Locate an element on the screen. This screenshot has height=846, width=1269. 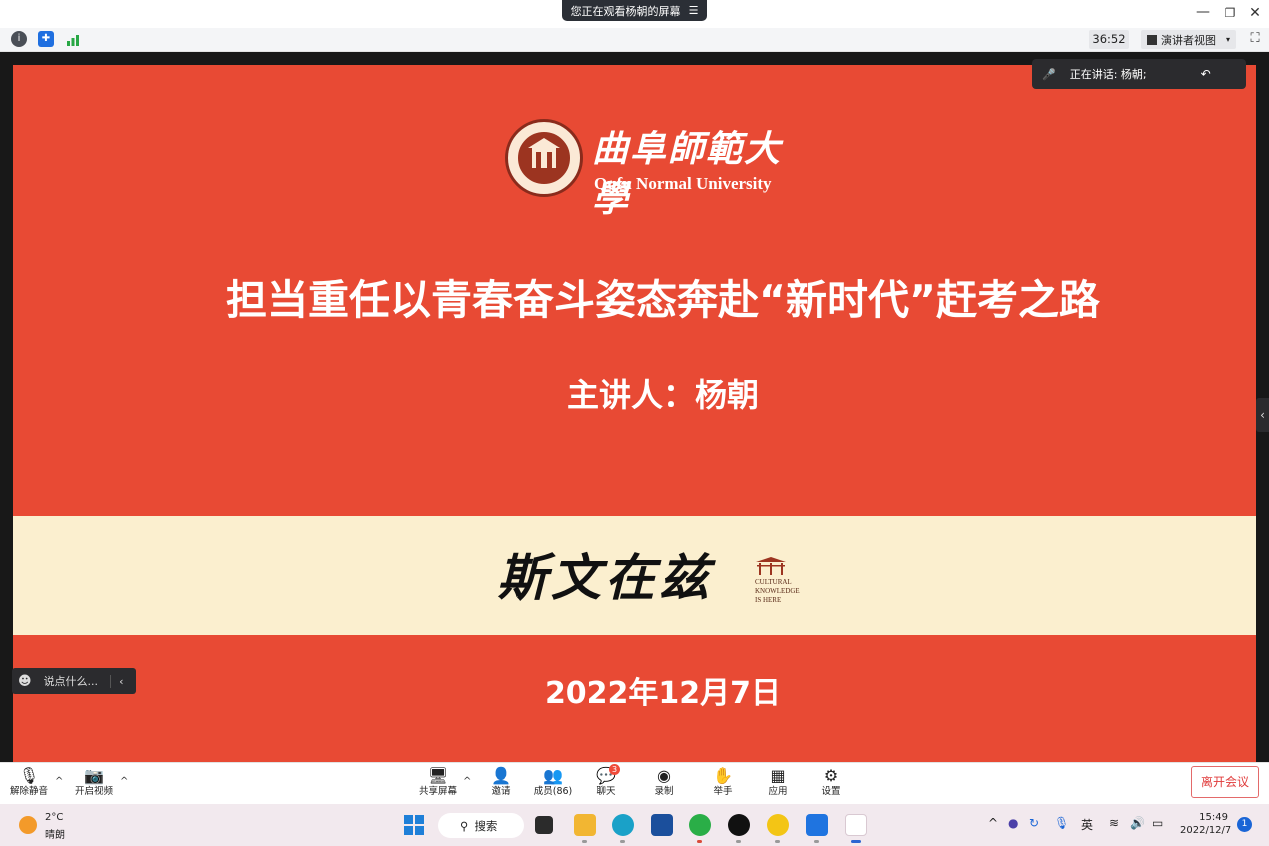
collapse-chat-icon: ‹ is located at coordinates (116, 681).